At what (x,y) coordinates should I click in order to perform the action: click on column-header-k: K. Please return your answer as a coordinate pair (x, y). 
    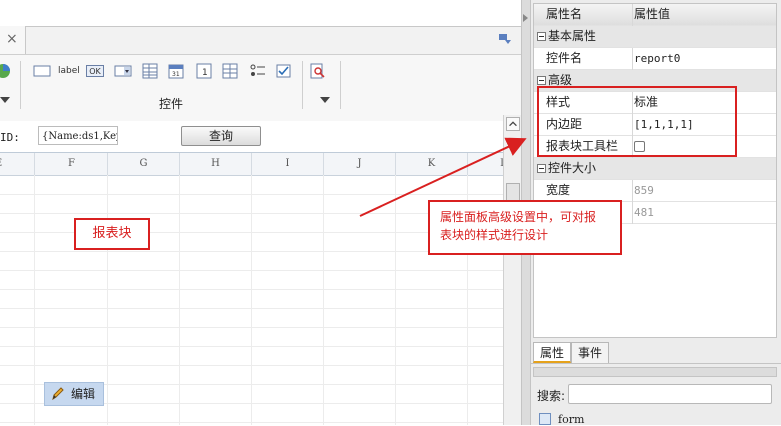
    Looking at the image, I should click on (432, 164).